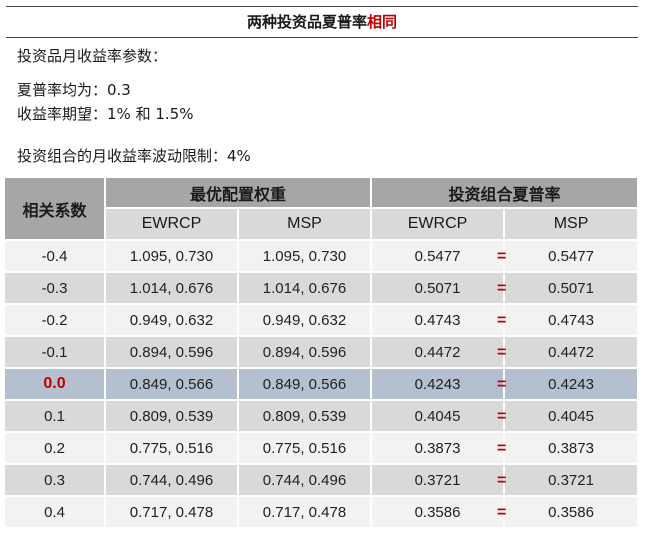 The width and height of the screenshot is (645, 542). Describe the element at coordinates (439, 225) in the screenshot. I see `sub-header-ewrcp-sharpe: EWRCP` at that location.